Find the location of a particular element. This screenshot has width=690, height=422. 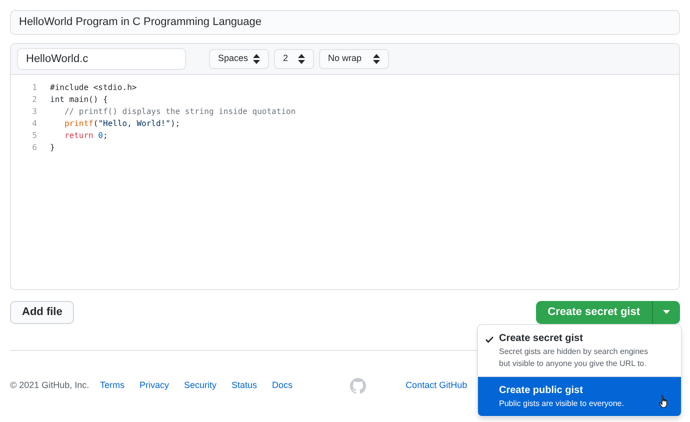

line-number: 3 is located at coordinates (34, 112).